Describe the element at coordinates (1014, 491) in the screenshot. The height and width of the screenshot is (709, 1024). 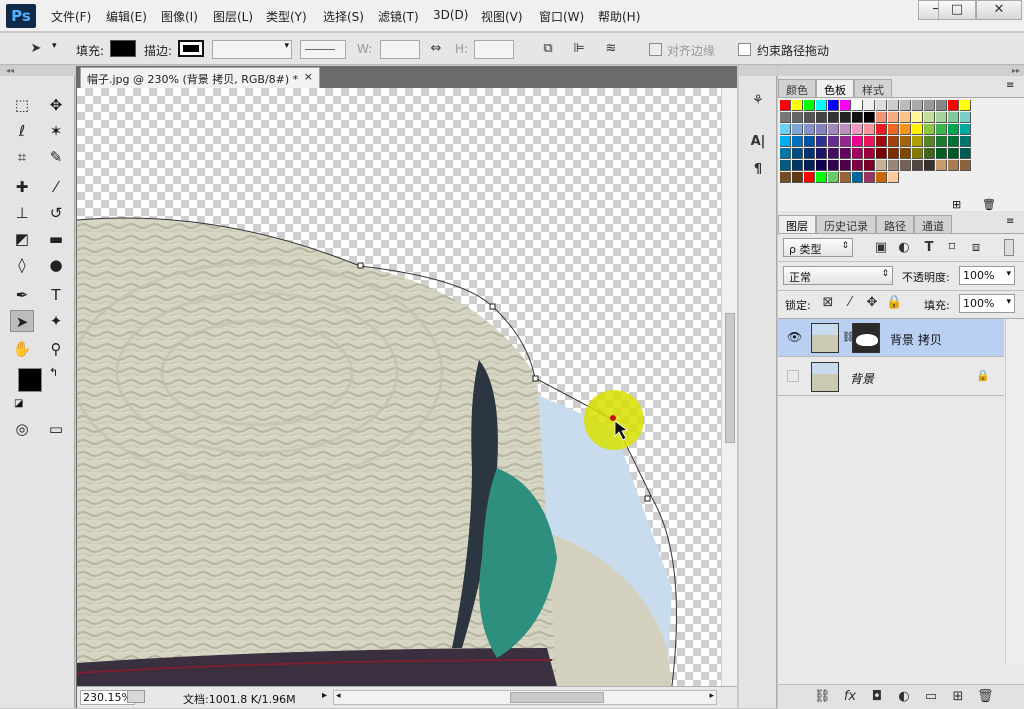
I see `layers-scrollbar` at that location.